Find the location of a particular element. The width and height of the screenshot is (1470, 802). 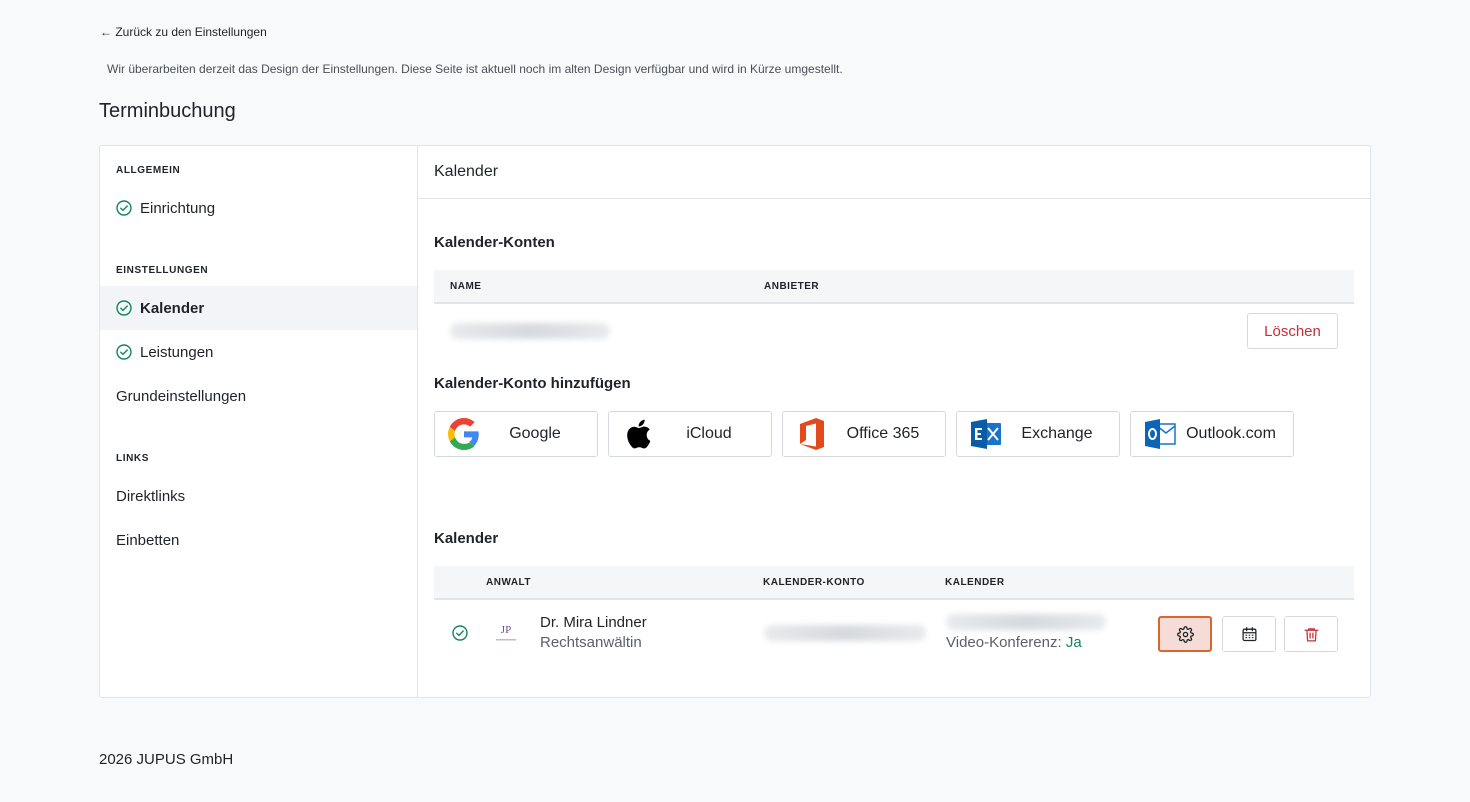

provider-exchange-button: Exchange is located at coordinates (1038, 434).